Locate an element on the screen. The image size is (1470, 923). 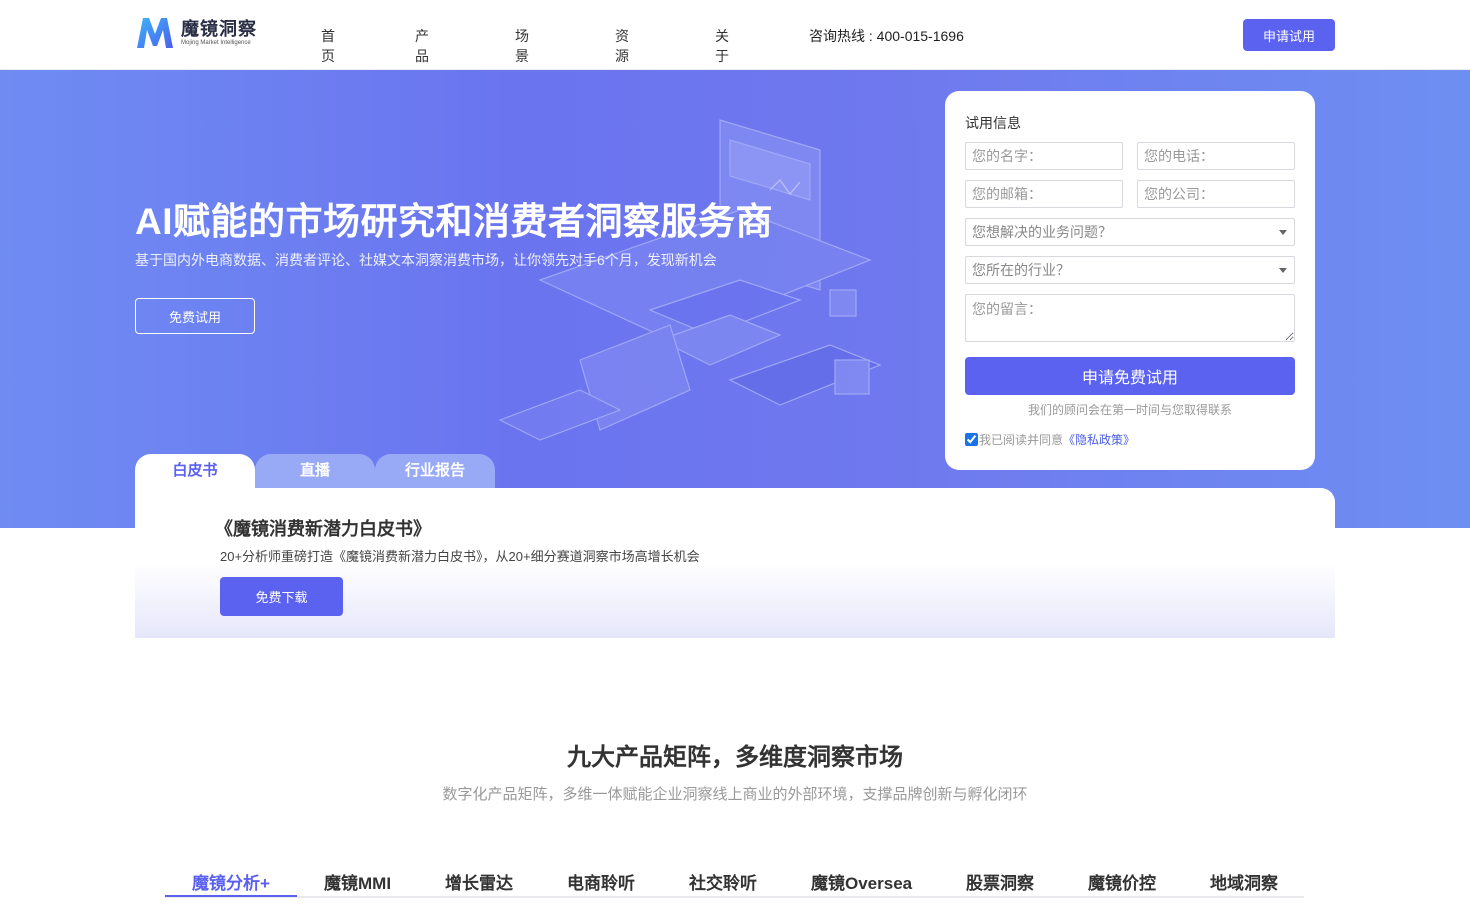
email-input is located at coordinates (1044, 194).